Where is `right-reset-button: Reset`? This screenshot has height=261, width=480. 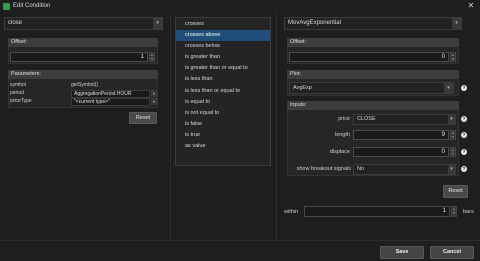 right-reset-button: Reset is located at coordinates (455, 191).